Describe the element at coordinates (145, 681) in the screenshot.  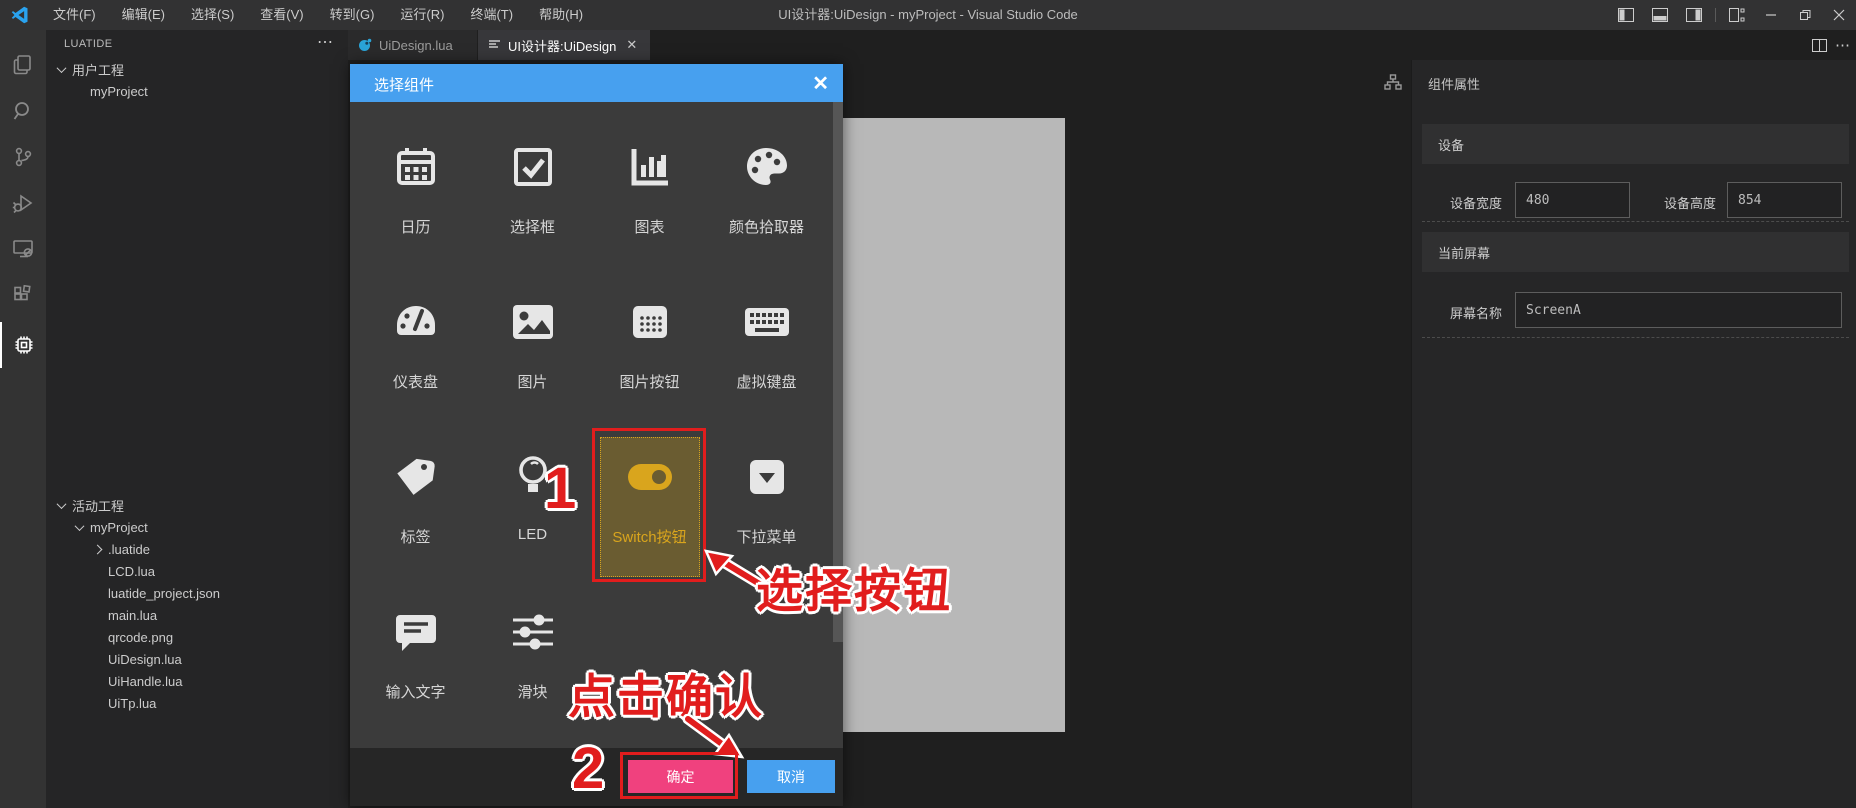
I see `tree-label: UiHandle.lua` at that location.